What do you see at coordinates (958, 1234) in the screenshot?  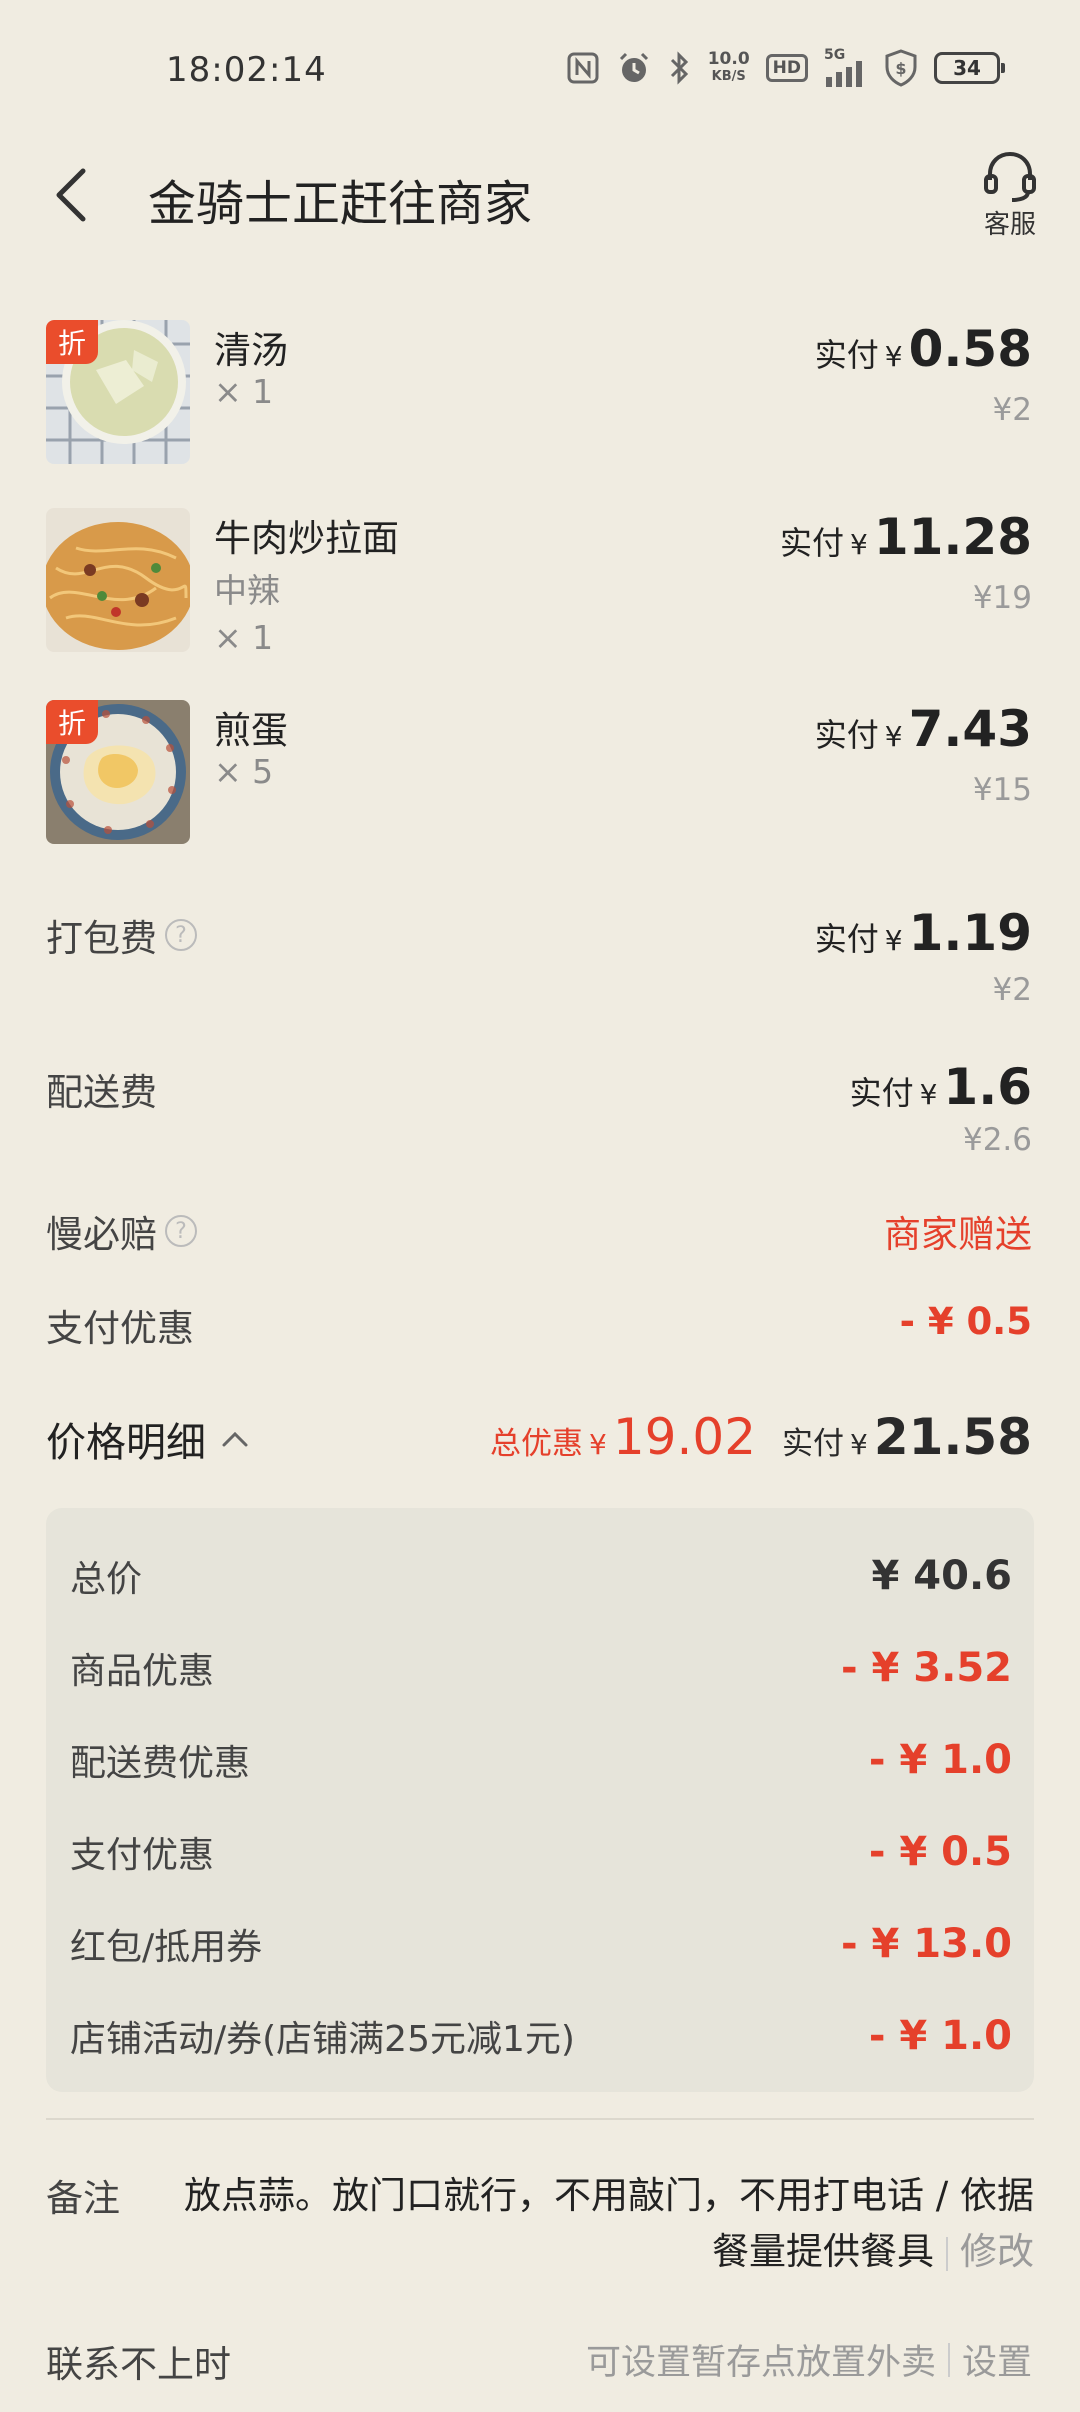 I see `late-compensation-value: 商家赠送` at bounding box center [958, 1234].